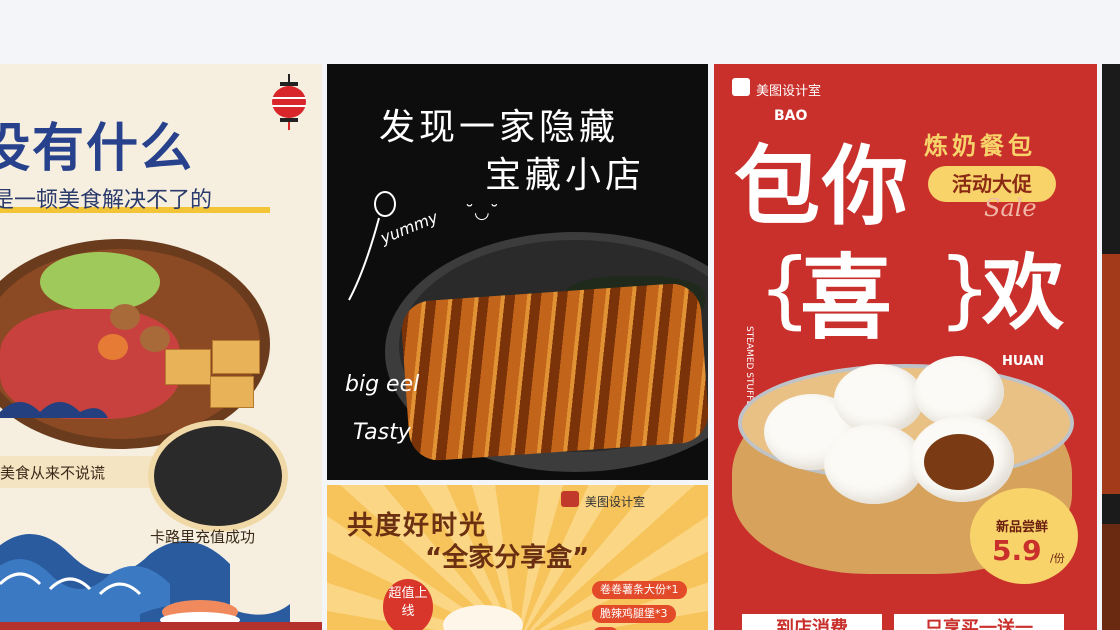 The image size is (1120, 630). What do you see at coordinates (507, 558) in the screenshot?
I see `poster-title-line2: “全家分享盒”` at bounding box center [507, 558].